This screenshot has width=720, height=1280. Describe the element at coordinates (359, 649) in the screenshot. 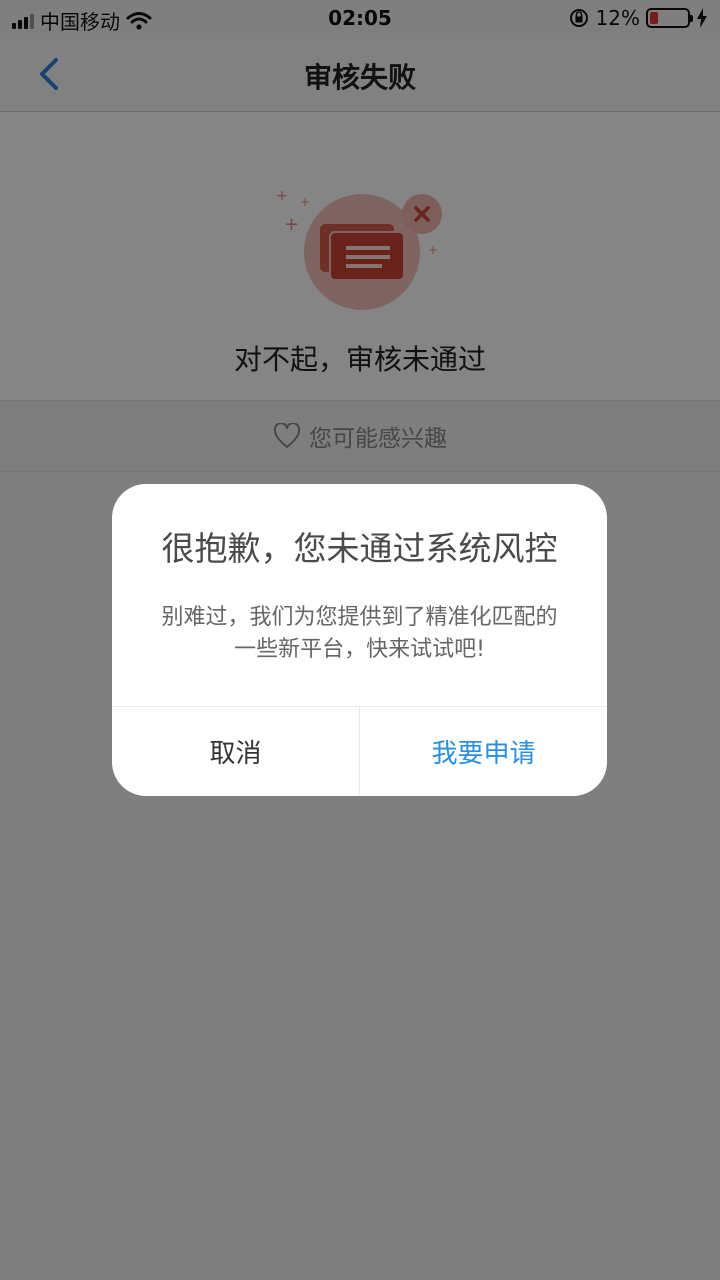

I see `dialog-message-line-2: 一些新平台，快来试试吧!` at that location.